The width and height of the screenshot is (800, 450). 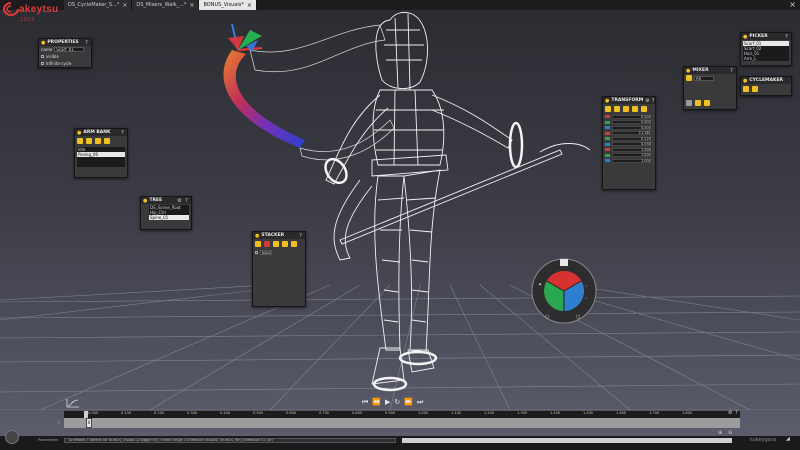 I want to click on first-frame-icon: ⏮, so click(x=365, y=402).